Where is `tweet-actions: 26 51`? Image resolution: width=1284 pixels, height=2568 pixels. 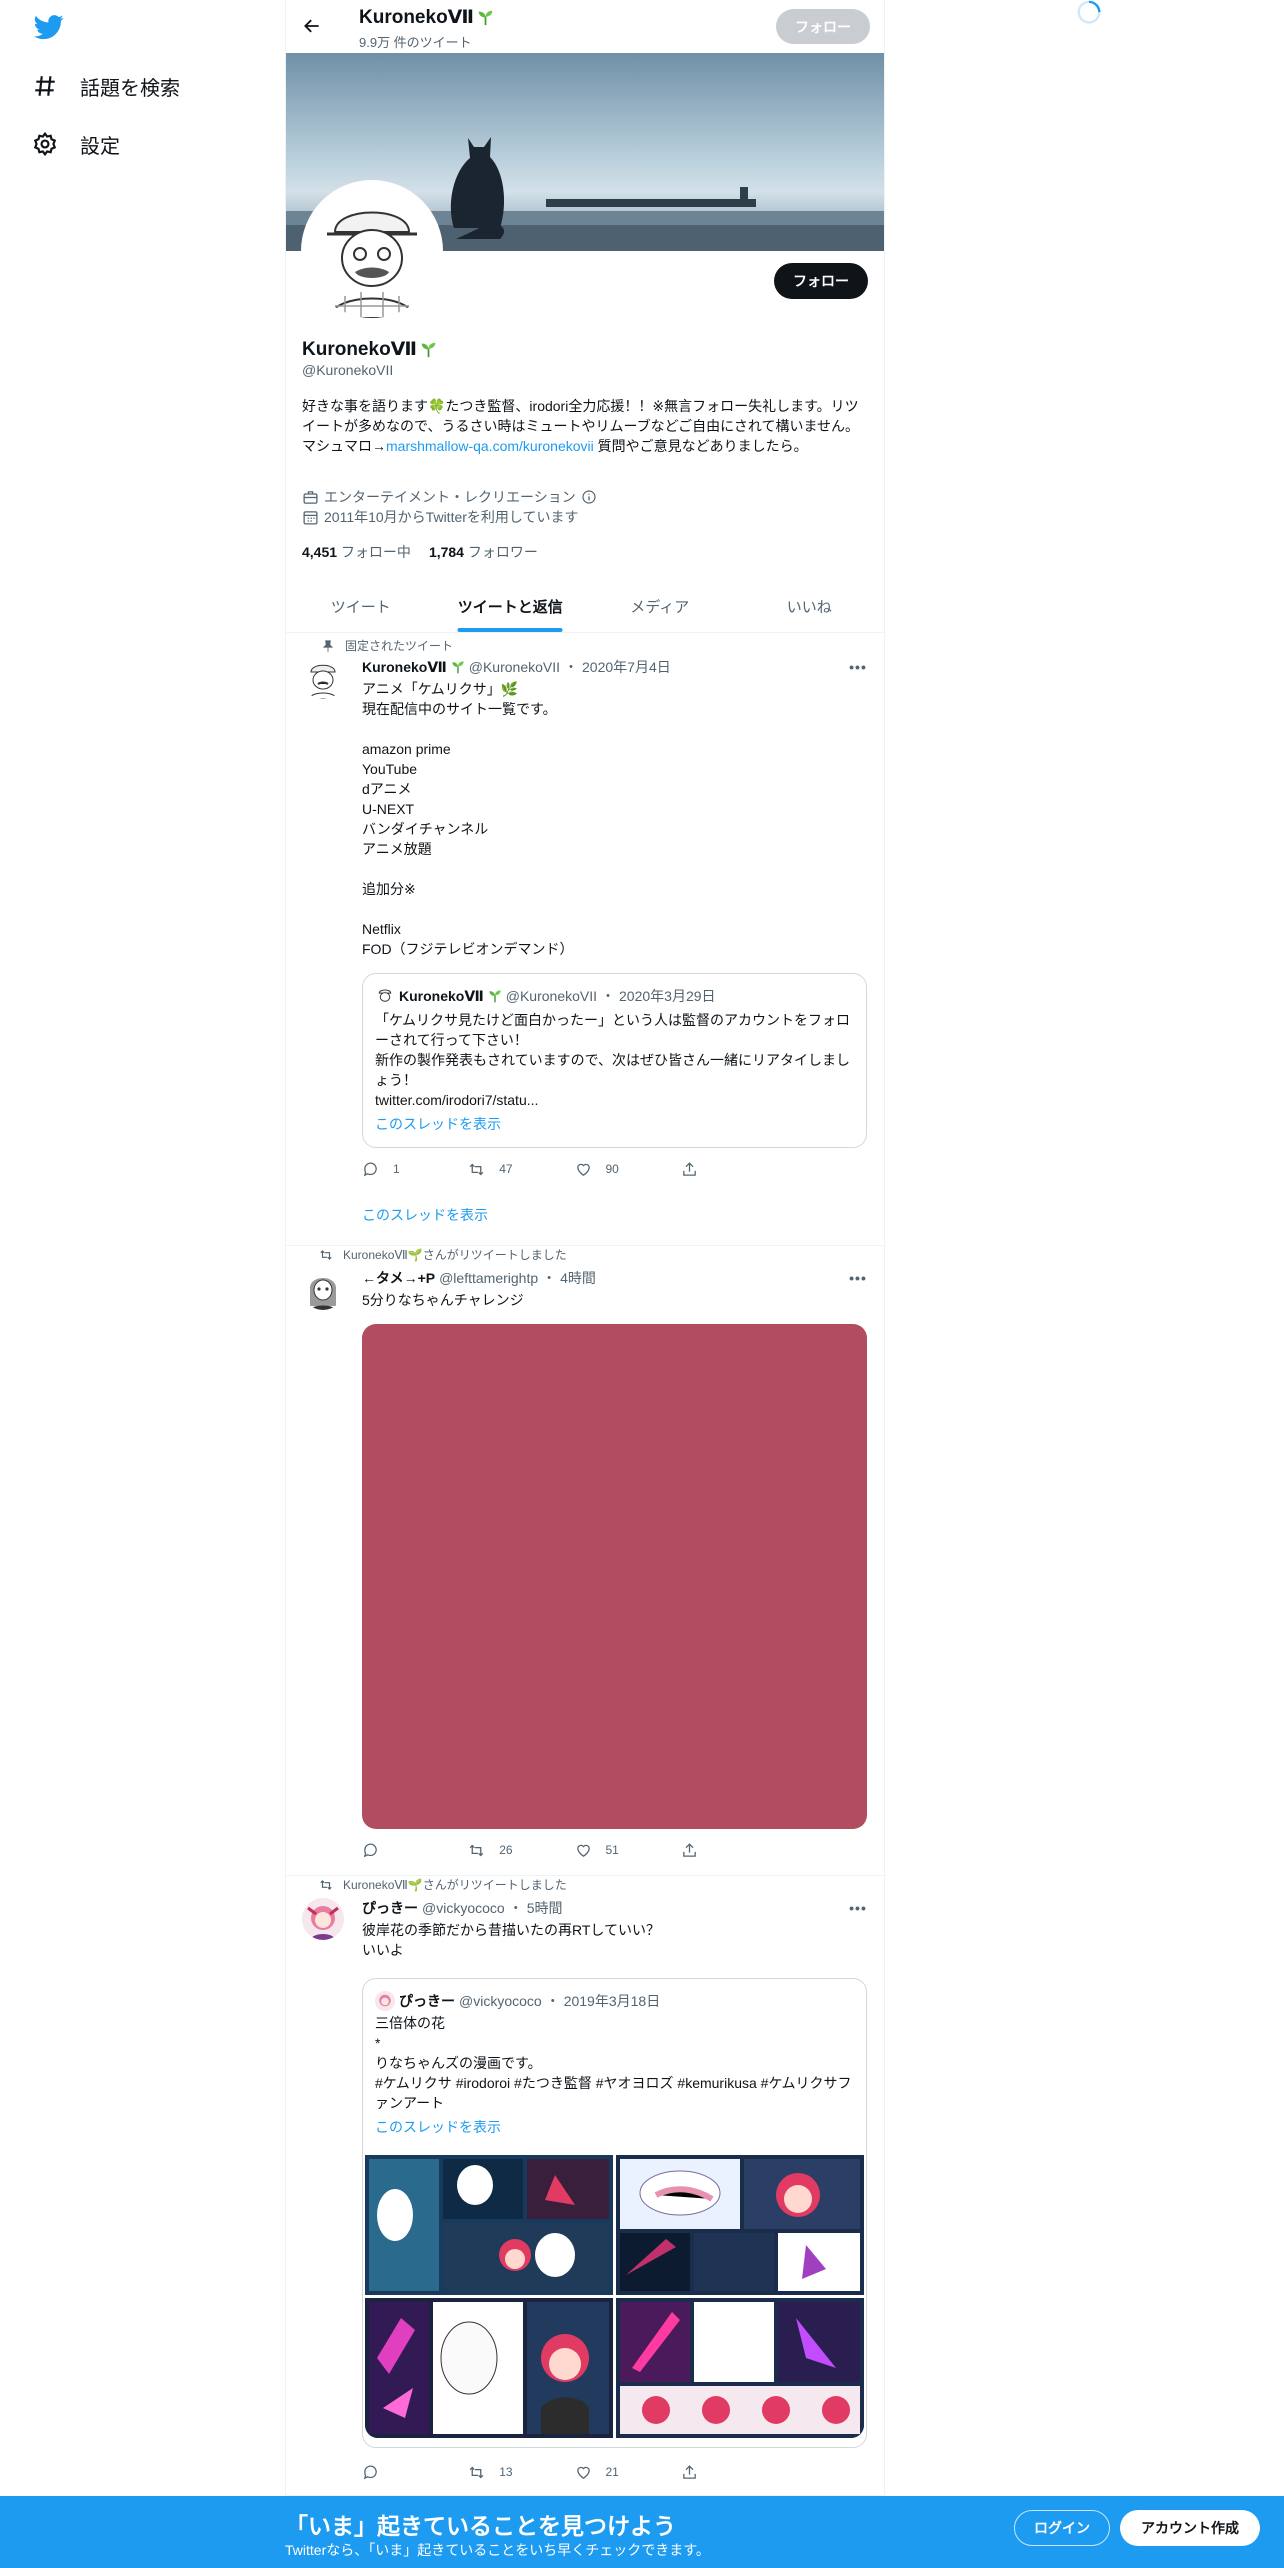
tweet-actions: 26 51 is located at coordinates (574, 1850).